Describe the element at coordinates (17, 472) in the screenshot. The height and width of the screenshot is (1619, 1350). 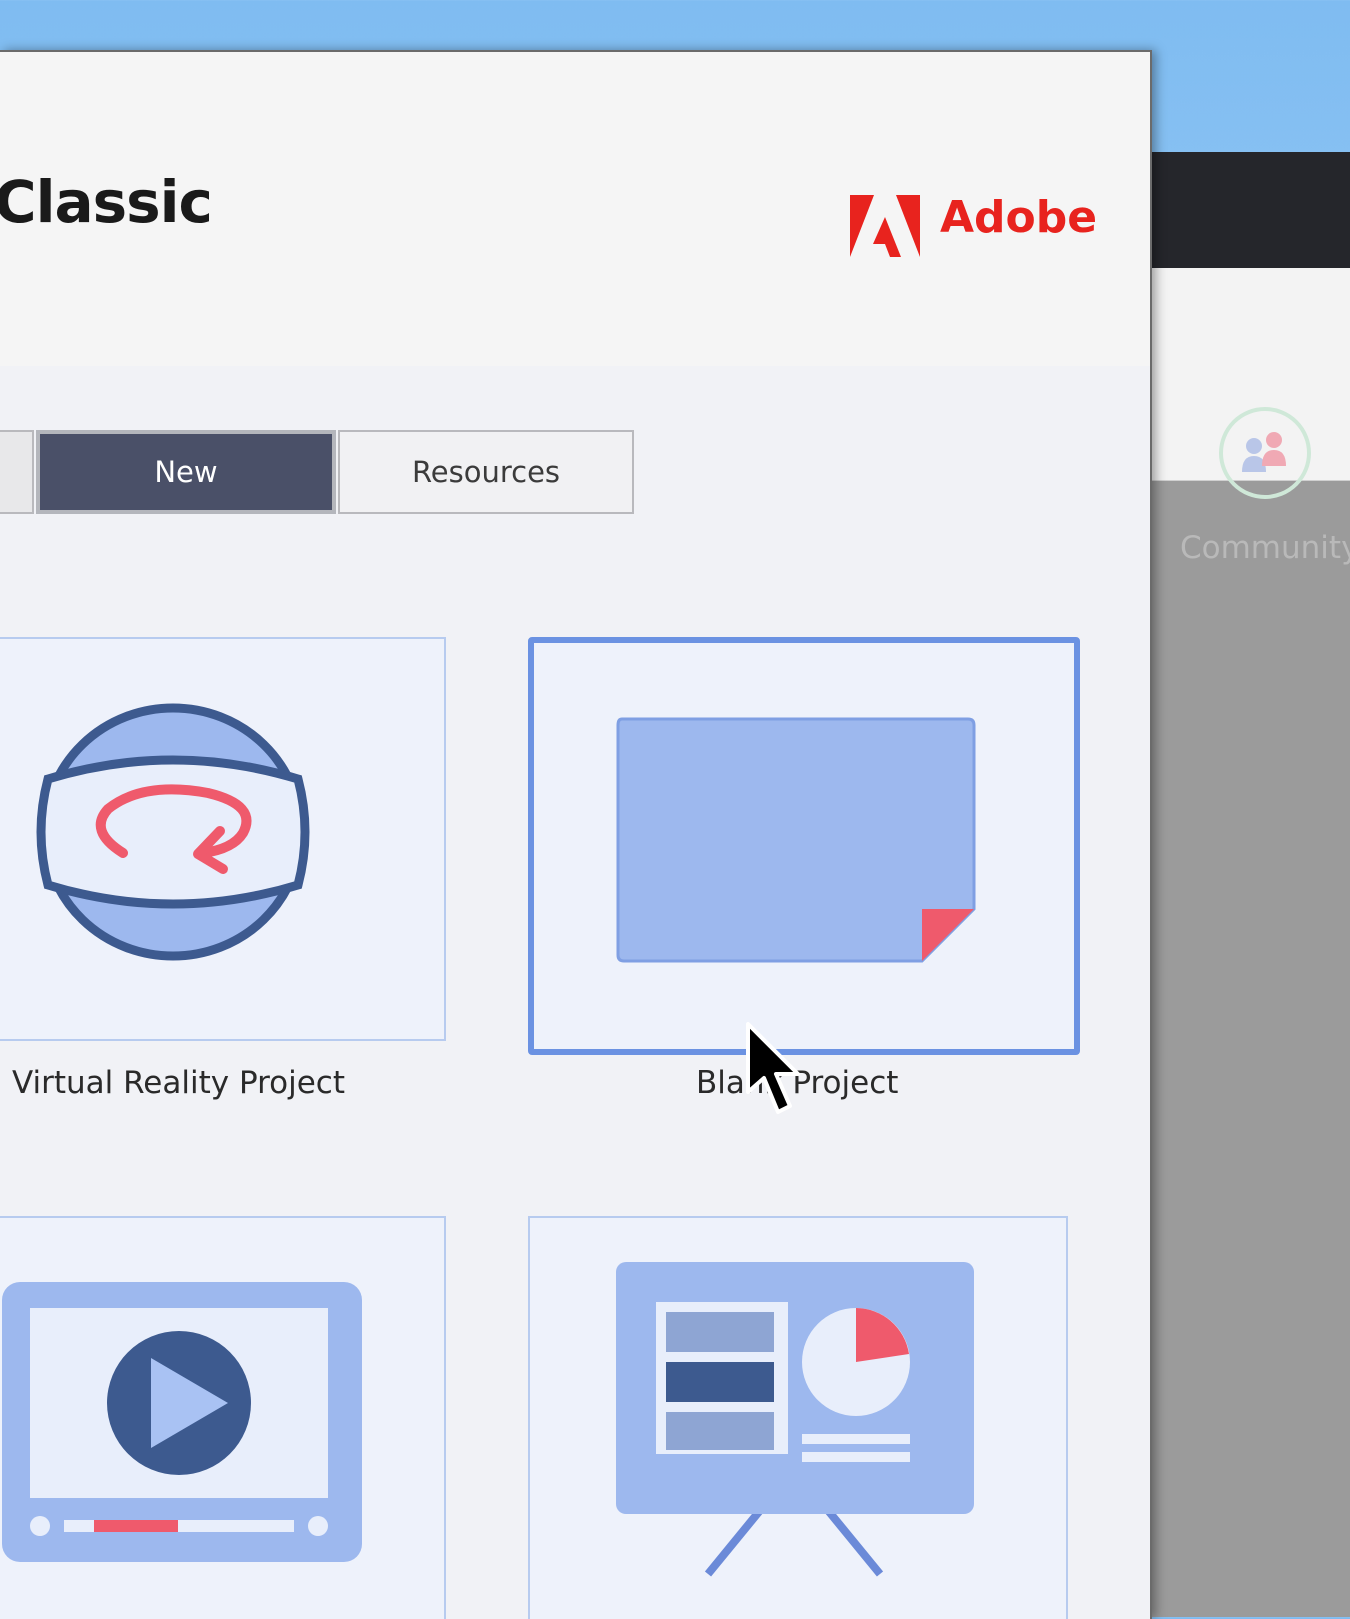
I see `tab-previous` at that location.